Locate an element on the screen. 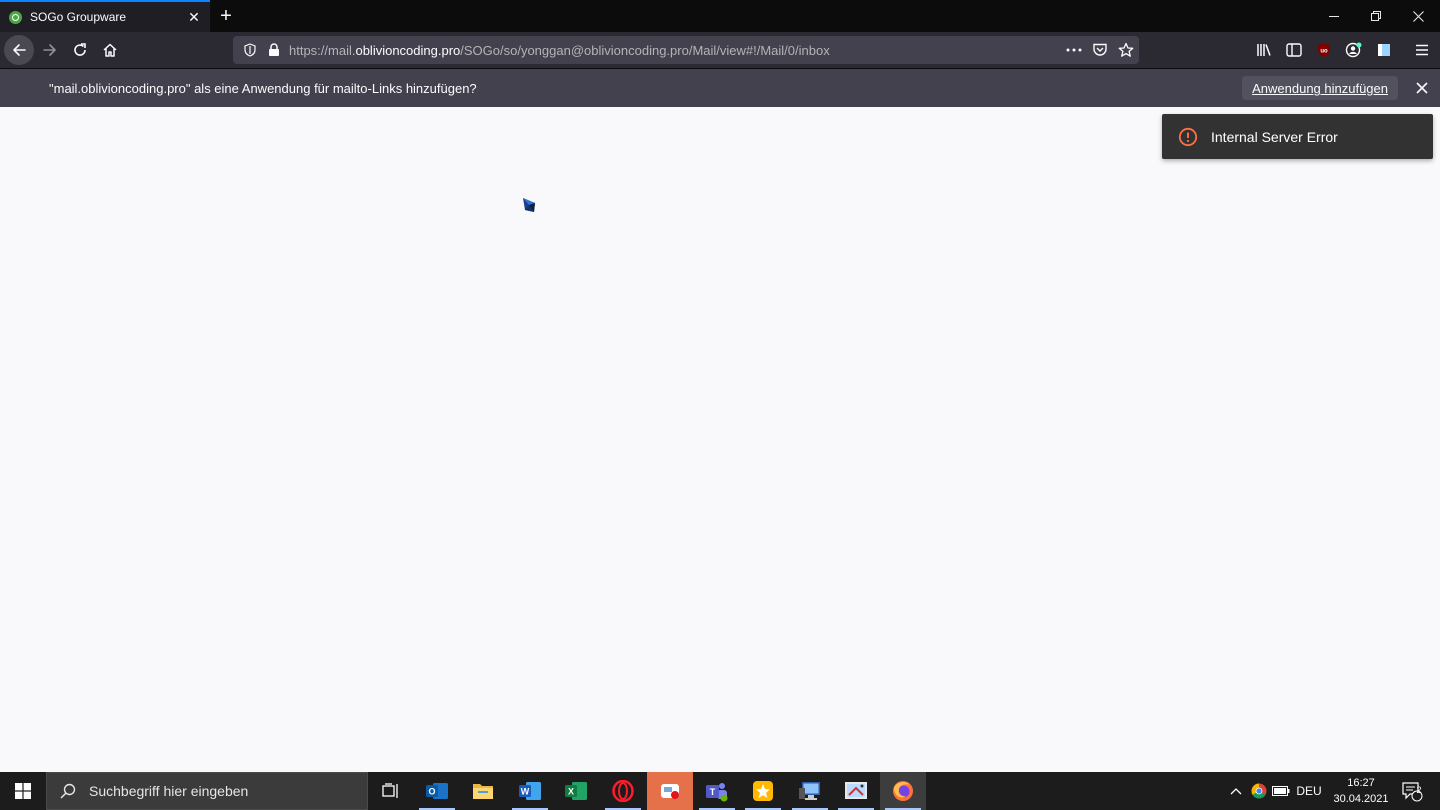 This screenshot has width=1440, height=810. taskbar-teams: T is located at coordinates (717, 791).